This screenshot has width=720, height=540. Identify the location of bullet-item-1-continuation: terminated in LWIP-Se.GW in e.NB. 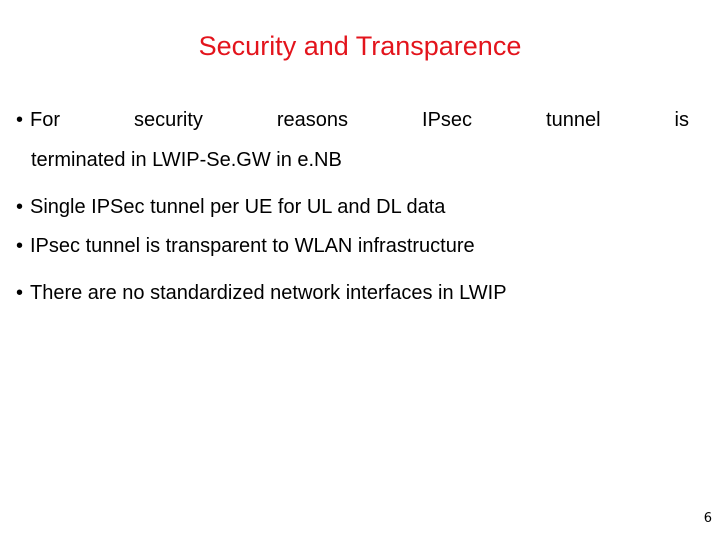
(186, 160).